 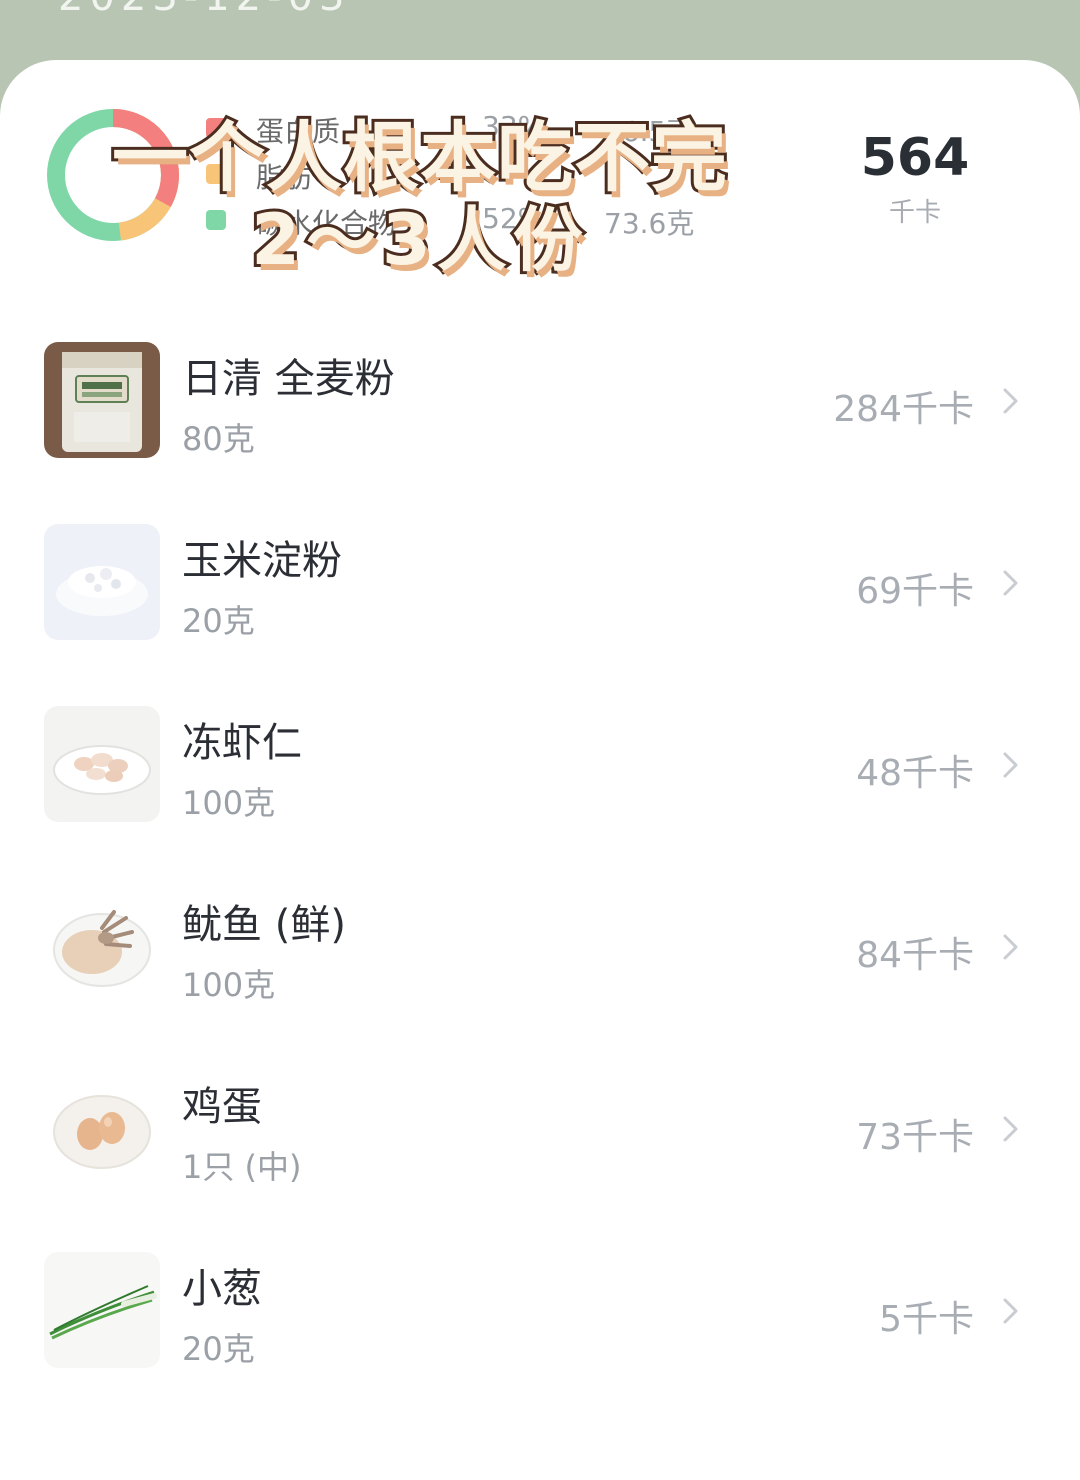 I want to click on scallion-thumbnail, so click(x=102, y=1310).